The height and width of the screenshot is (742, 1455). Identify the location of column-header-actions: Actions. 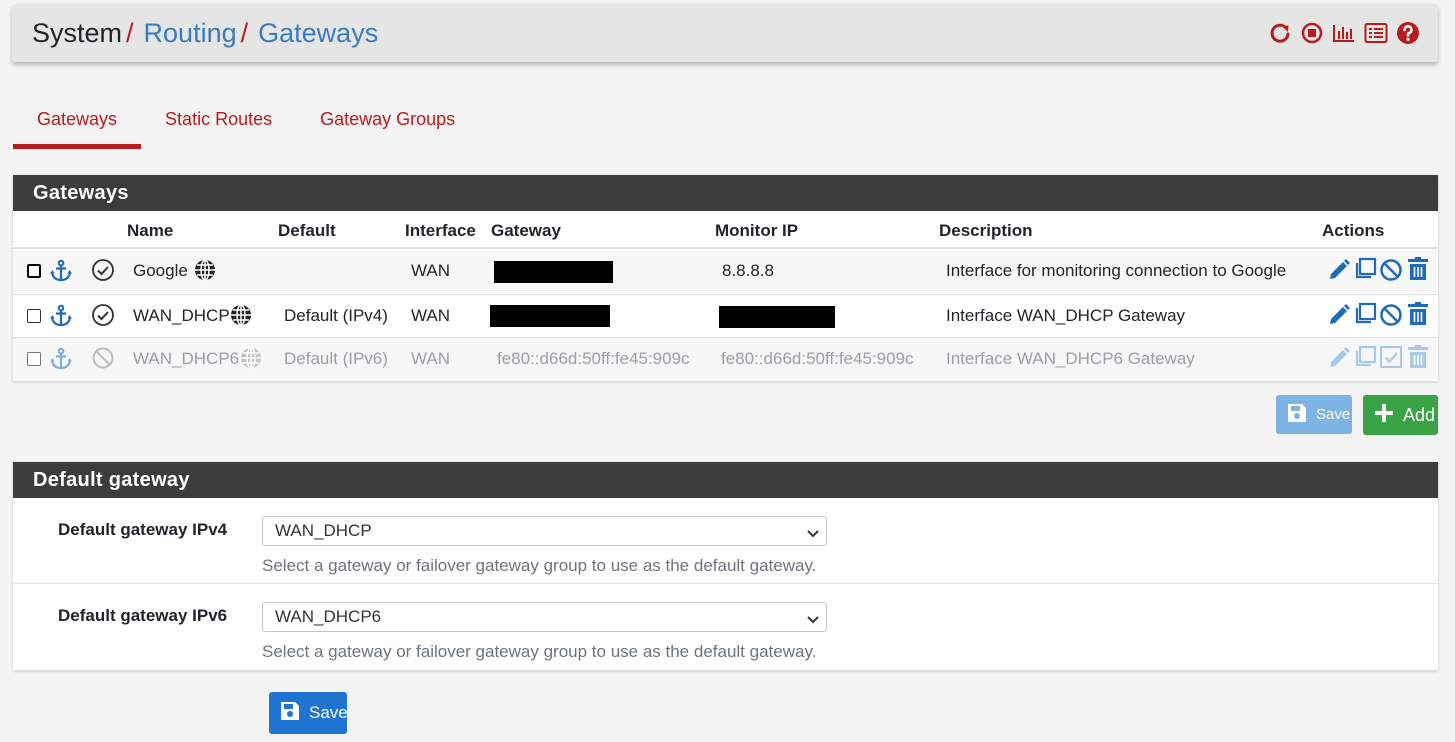
(1353, 230).